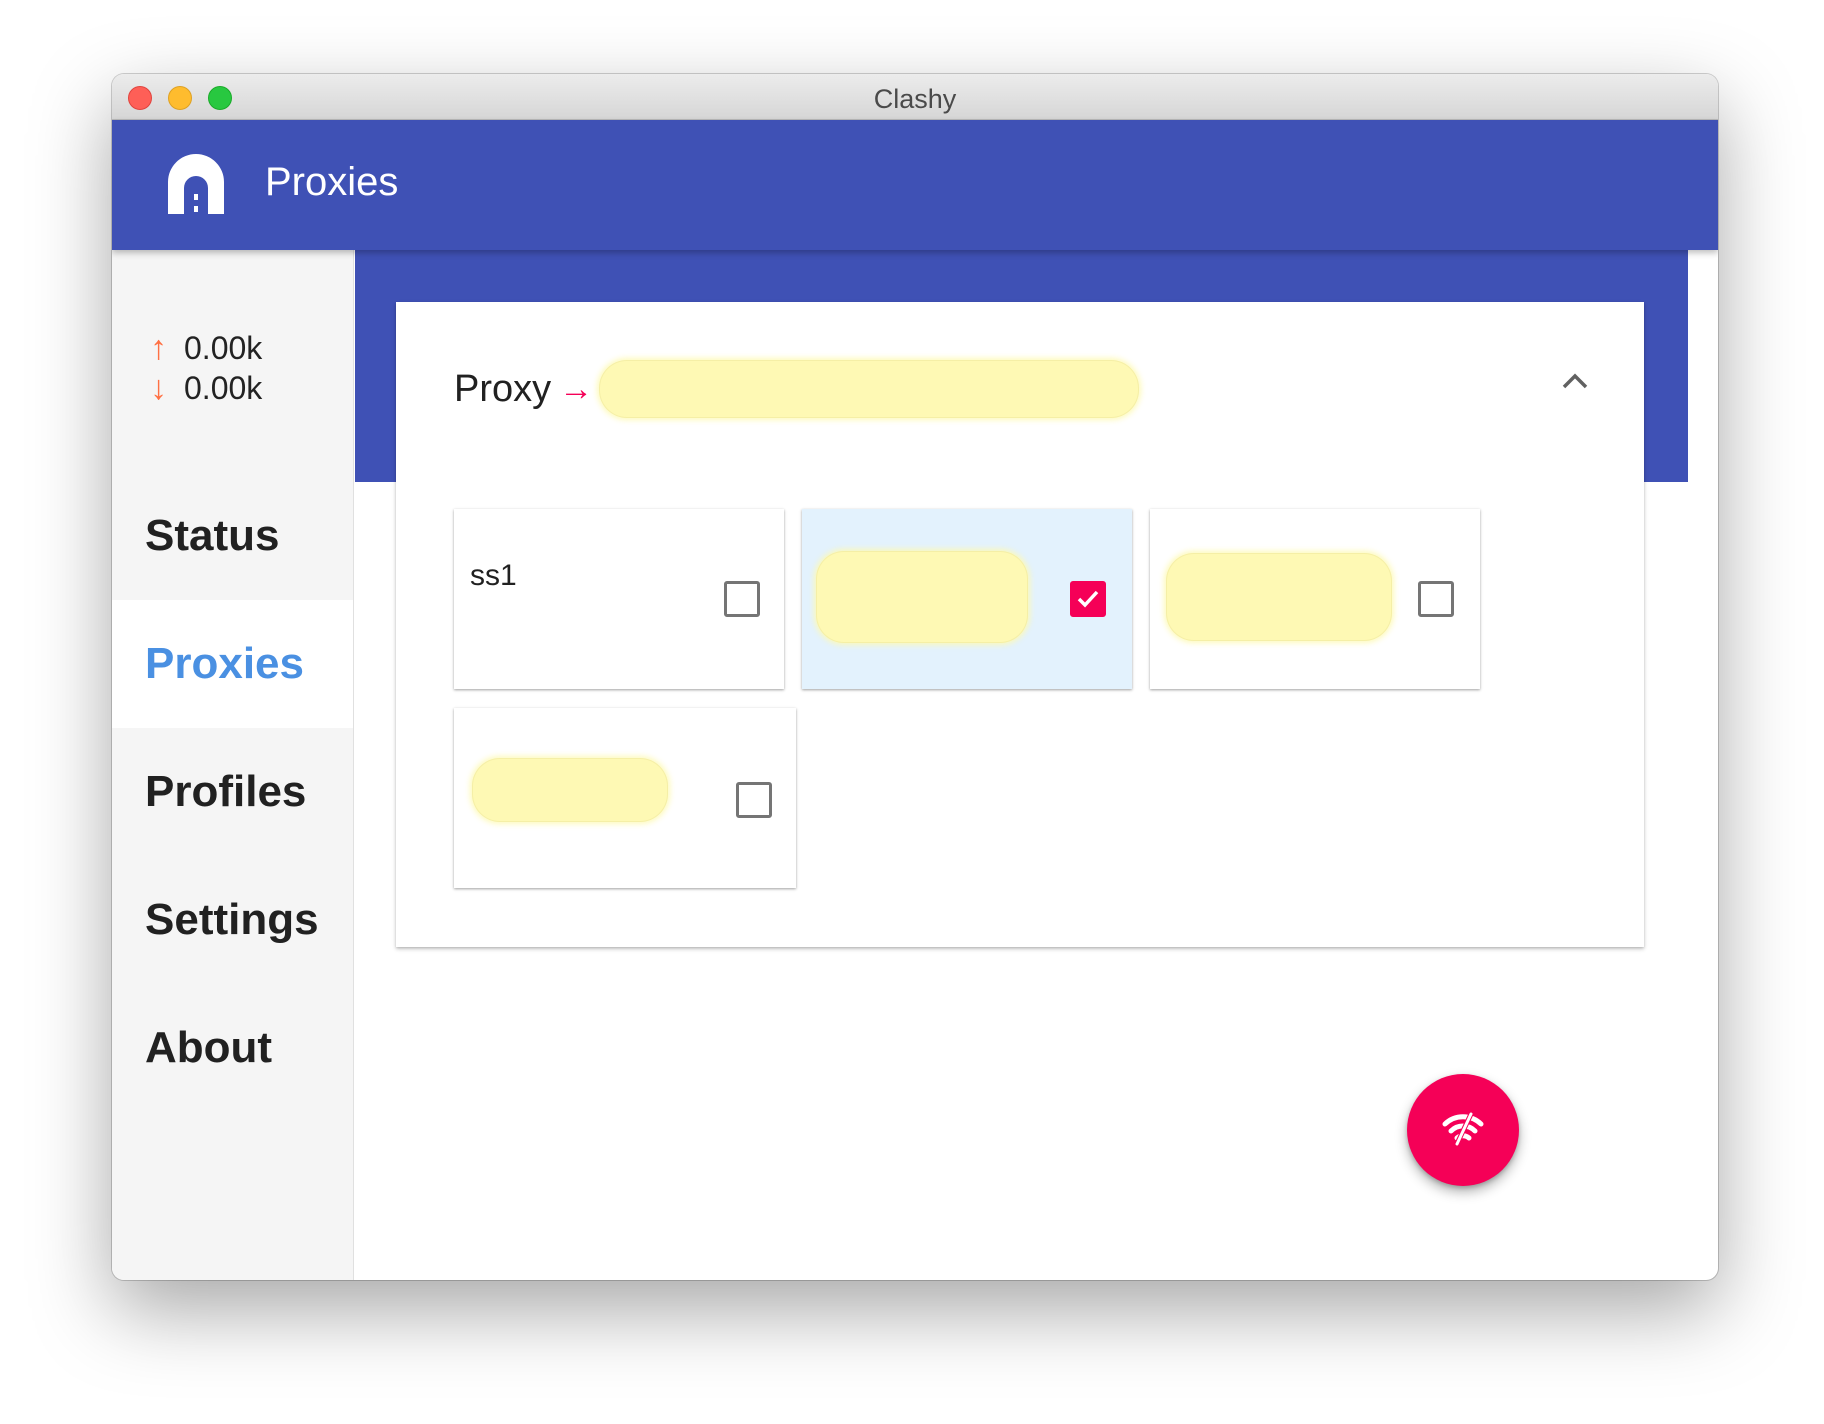  I want to click on traffic-speed: ↑ 0.00k ↓ 0.00k, so click(206, 368).